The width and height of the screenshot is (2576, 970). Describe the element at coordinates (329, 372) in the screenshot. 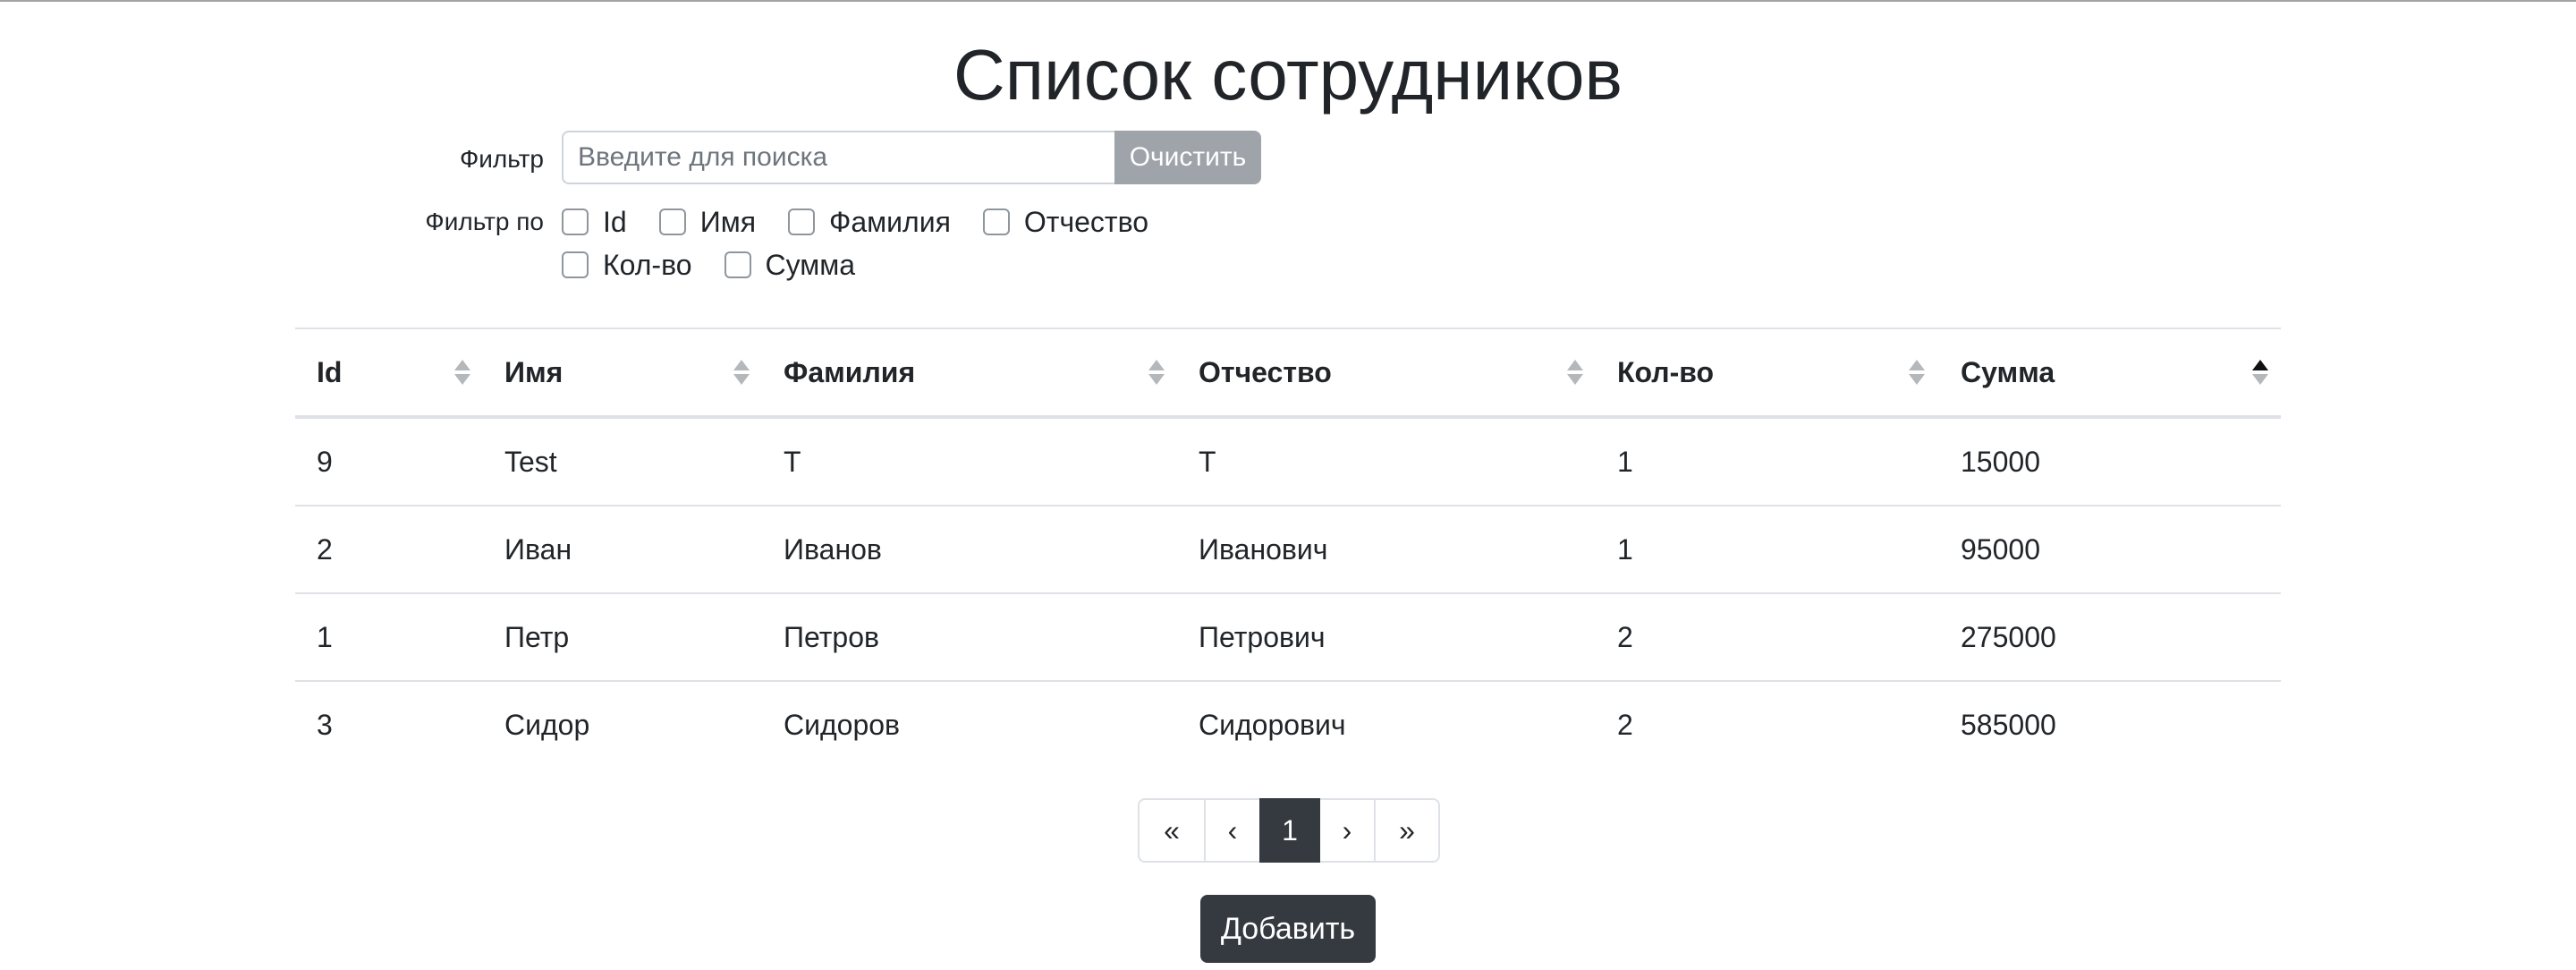

I see `column-header-id: Id` at that location.